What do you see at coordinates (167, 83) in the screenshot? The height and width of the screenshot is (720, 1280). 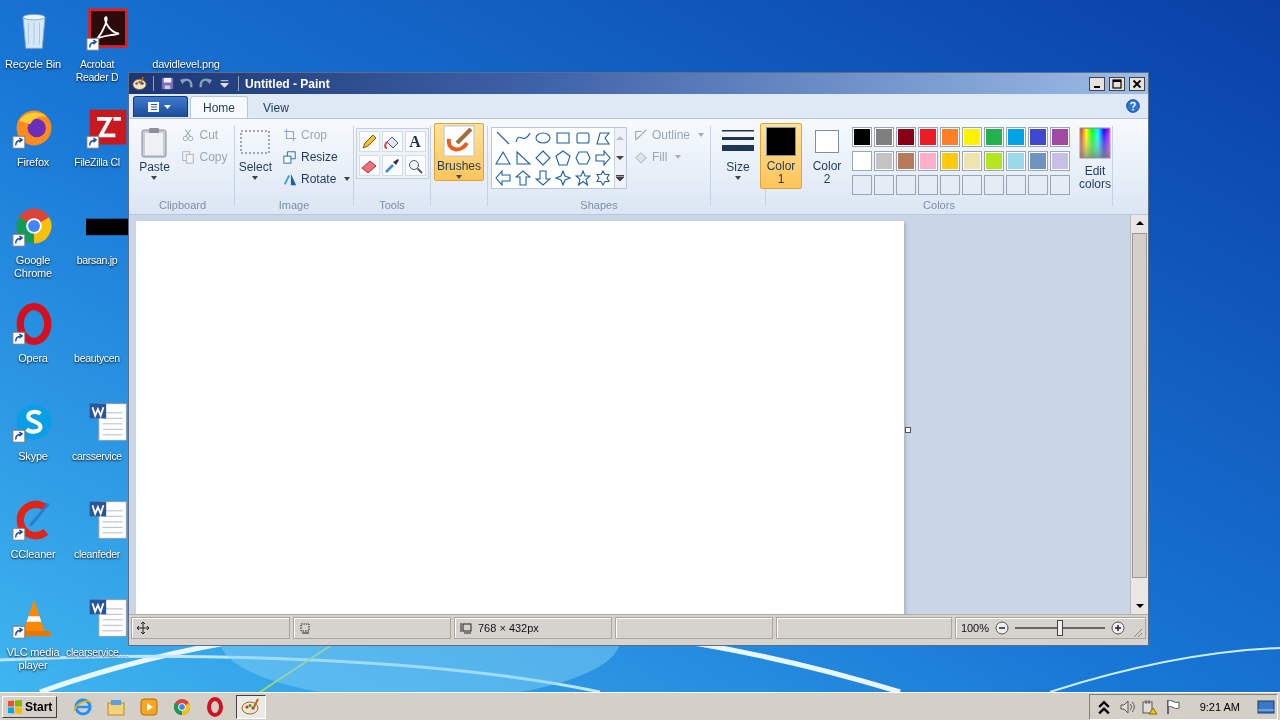 I see `save-icon` at bounding box center [167, 83].